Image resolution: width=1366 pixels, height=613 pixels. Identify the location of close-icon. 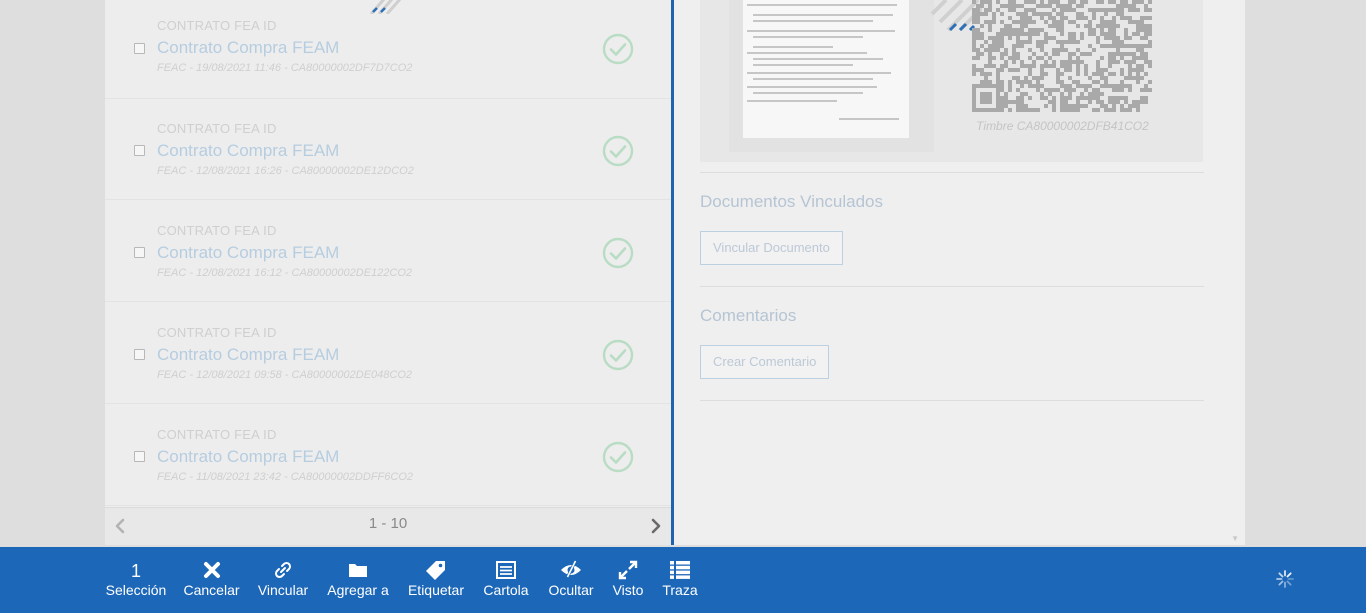
(212, 570).